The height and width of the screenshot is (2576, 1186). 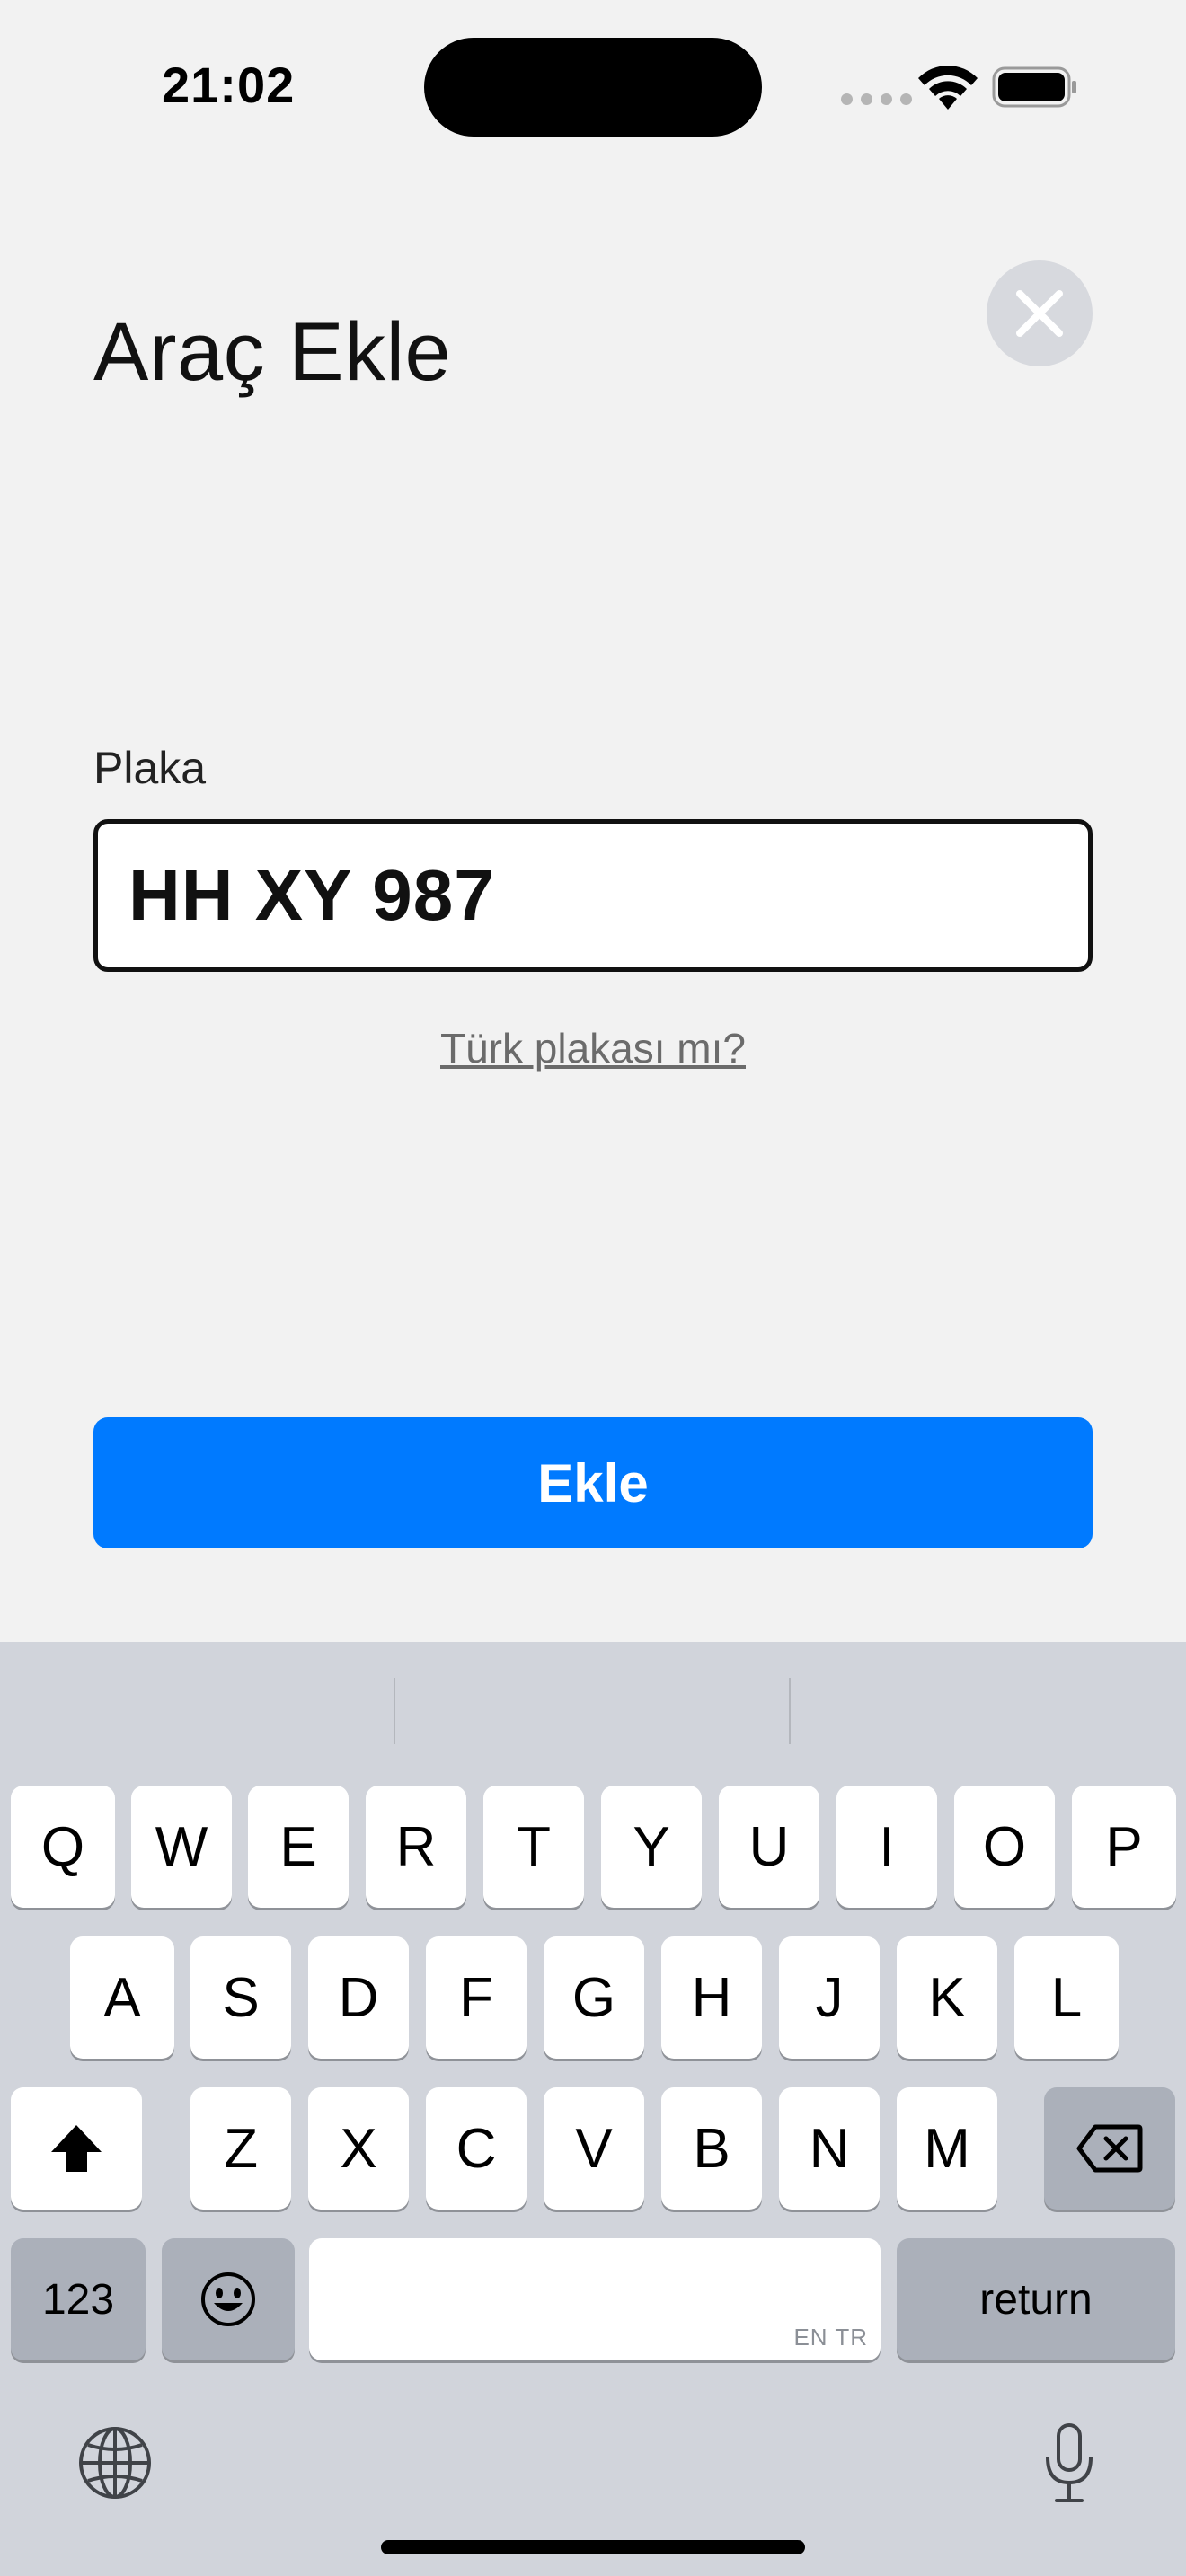 I want to click on signal-bars-icon, so click(x=876, y=99).